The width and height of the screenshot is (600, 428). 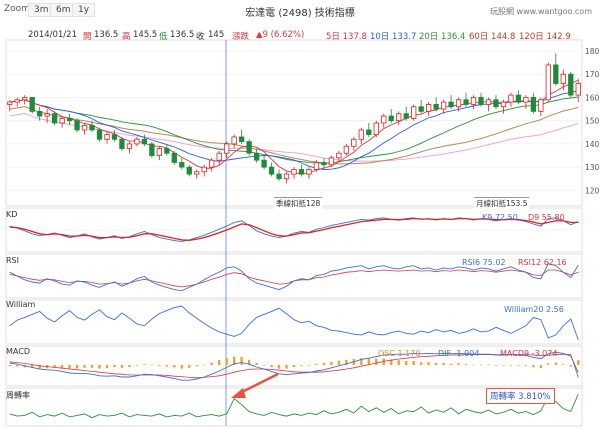 What do you see at coordinates (12, 260) in the screenshot?
I see `rsi-panel-label: RSI` at bounding box center [12, 260].